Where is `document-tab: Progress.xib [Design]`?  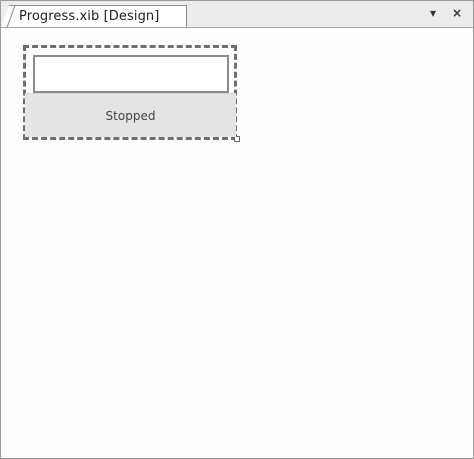 document-tab: Progress.xib [Design] is located at coordinates (94, 16).